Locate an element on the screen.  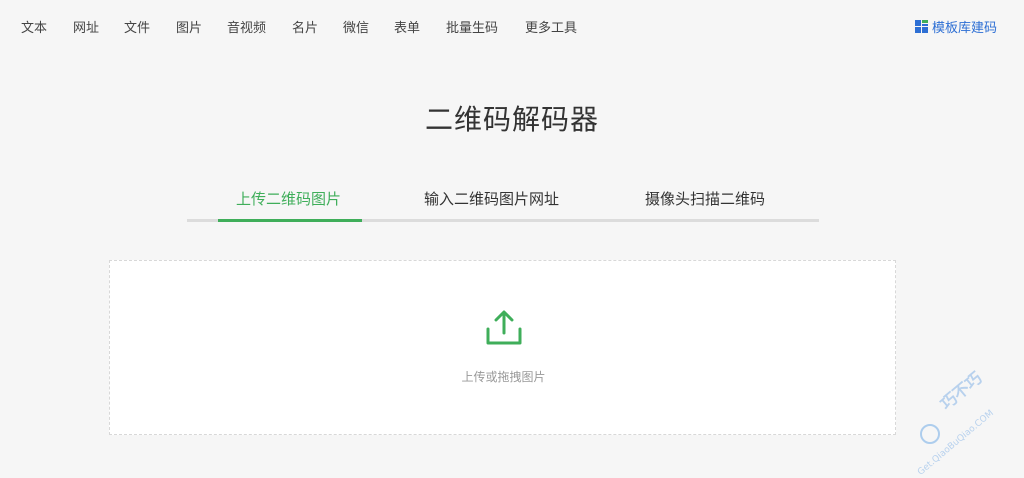
nav-item-text: 文本 is located at coordinates (34, 26).